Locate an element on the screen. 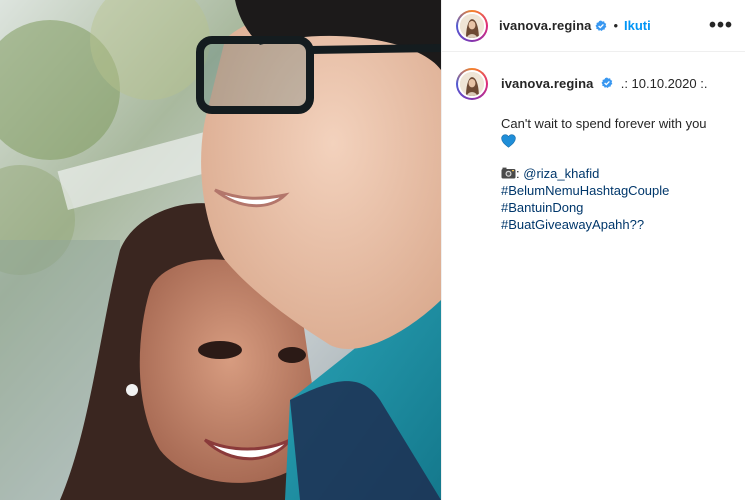  camera-icon is located at coordinates (508, 173).